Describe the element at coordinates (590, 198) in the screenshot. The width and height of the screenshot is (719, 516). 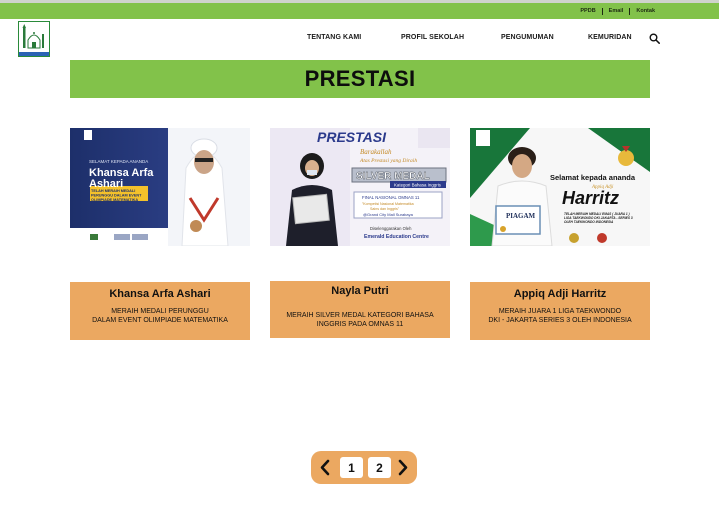
I see `poster-3-last-name: Harritz` at that location.